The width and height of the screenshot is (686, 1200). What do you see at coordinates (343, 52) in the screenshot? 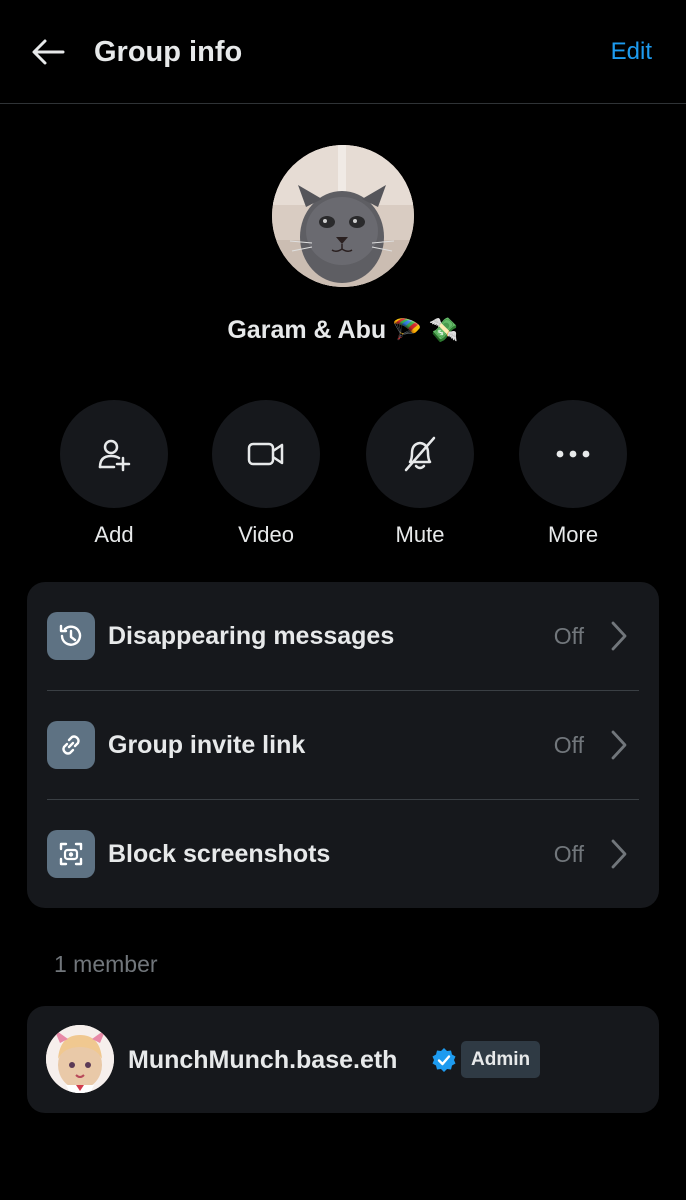
I see `header-bar: Group info Edit` at bounding box center [343, 52].